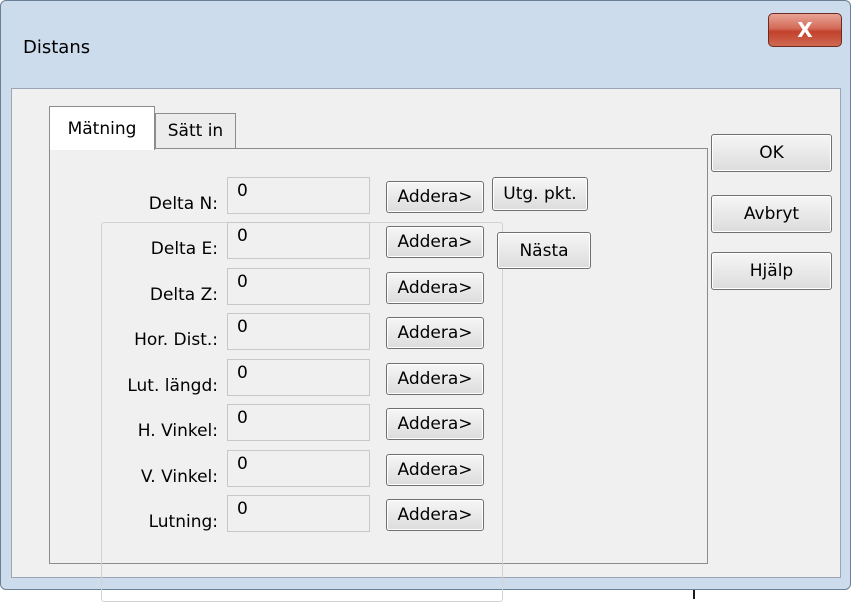 This screenshot has height=602, width=853. What do you see at coordinates (177, 431) in the screenshot?
I see `h-vinkel-label: H. Vinkel:` at bounding box center [177, 431].